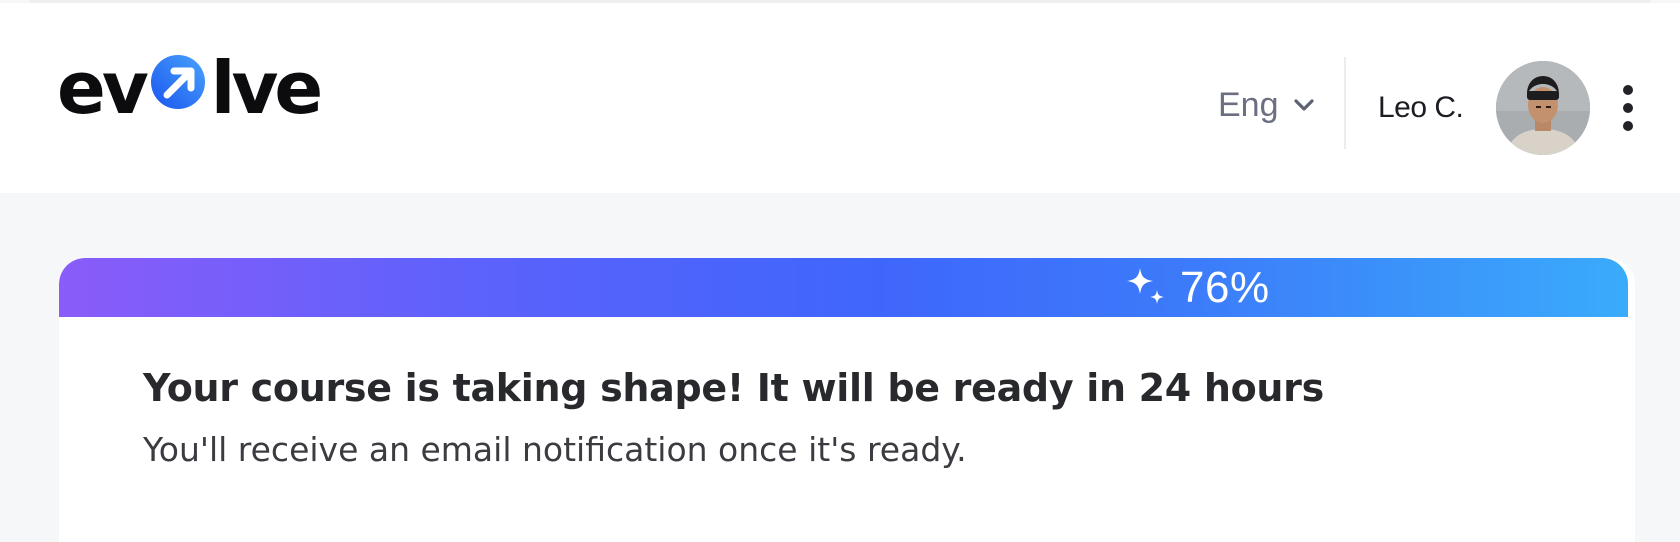  I want to click on more-vertical-icon, so click(1628, 108).